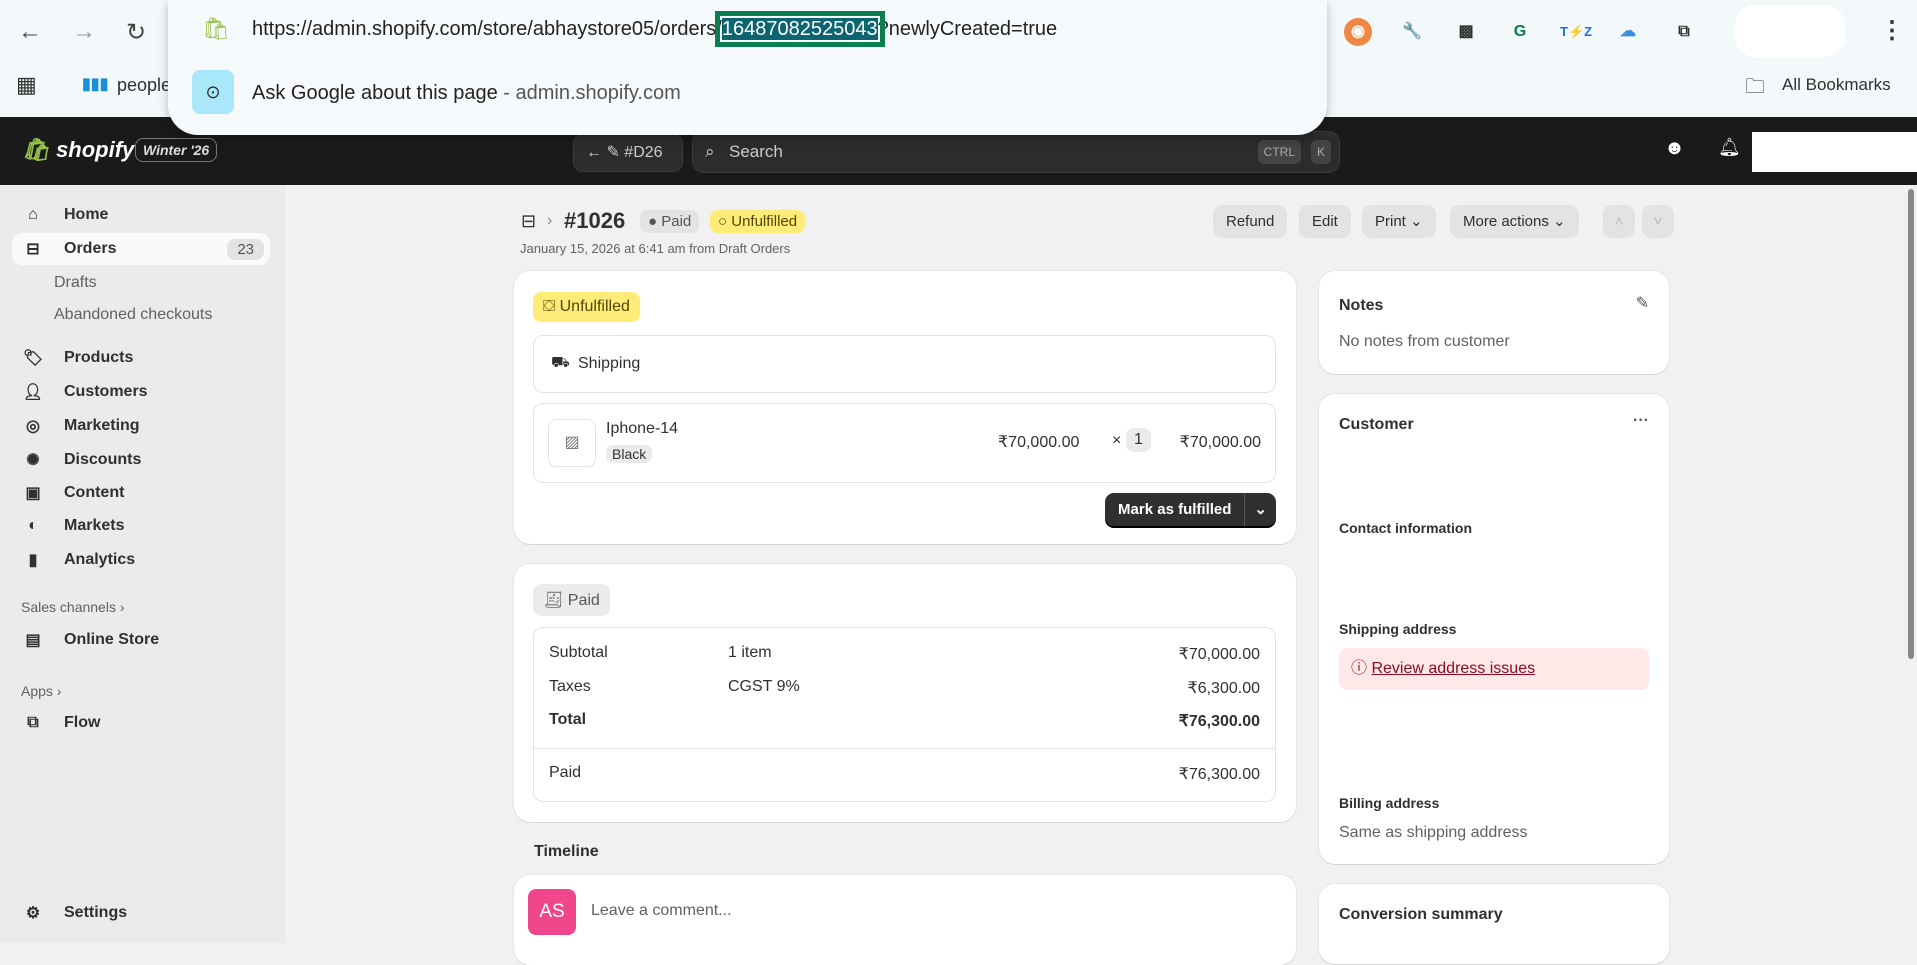 The width and height of the screenshot is (1917, 965). Describe the element at coordinates (141, 249) in the screenshot. I see `sidebar-item-orders: ⊟ Orders 23` at that location.